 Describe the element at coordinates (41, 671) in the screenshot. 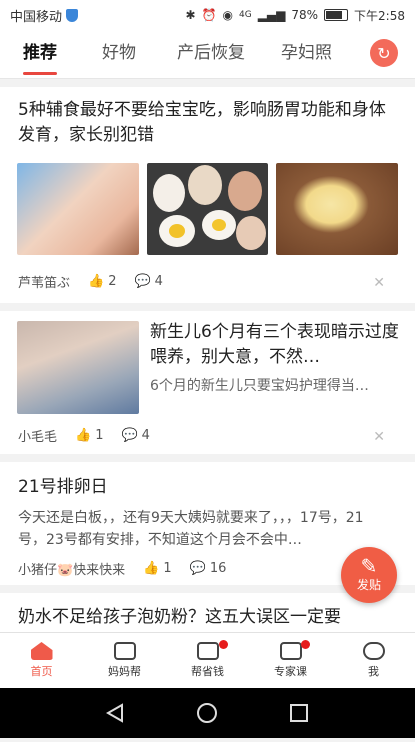

I see `nav-label: 首页` at that location.